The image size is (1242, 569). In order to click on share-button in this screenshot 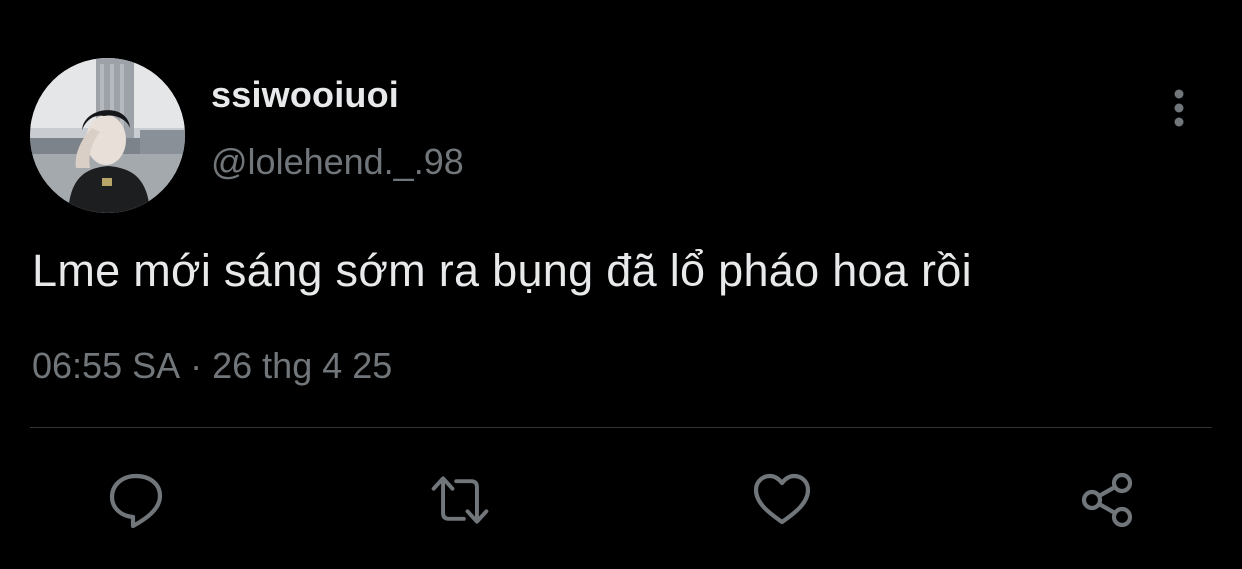, I will do `click(1108, 500)`.